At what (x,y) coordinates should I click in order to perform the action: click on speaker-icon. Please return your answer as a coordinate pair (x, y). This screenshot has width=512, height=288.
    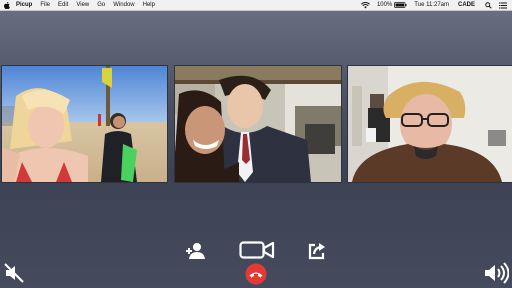
    Looking at the image, I should click on (497, 273).